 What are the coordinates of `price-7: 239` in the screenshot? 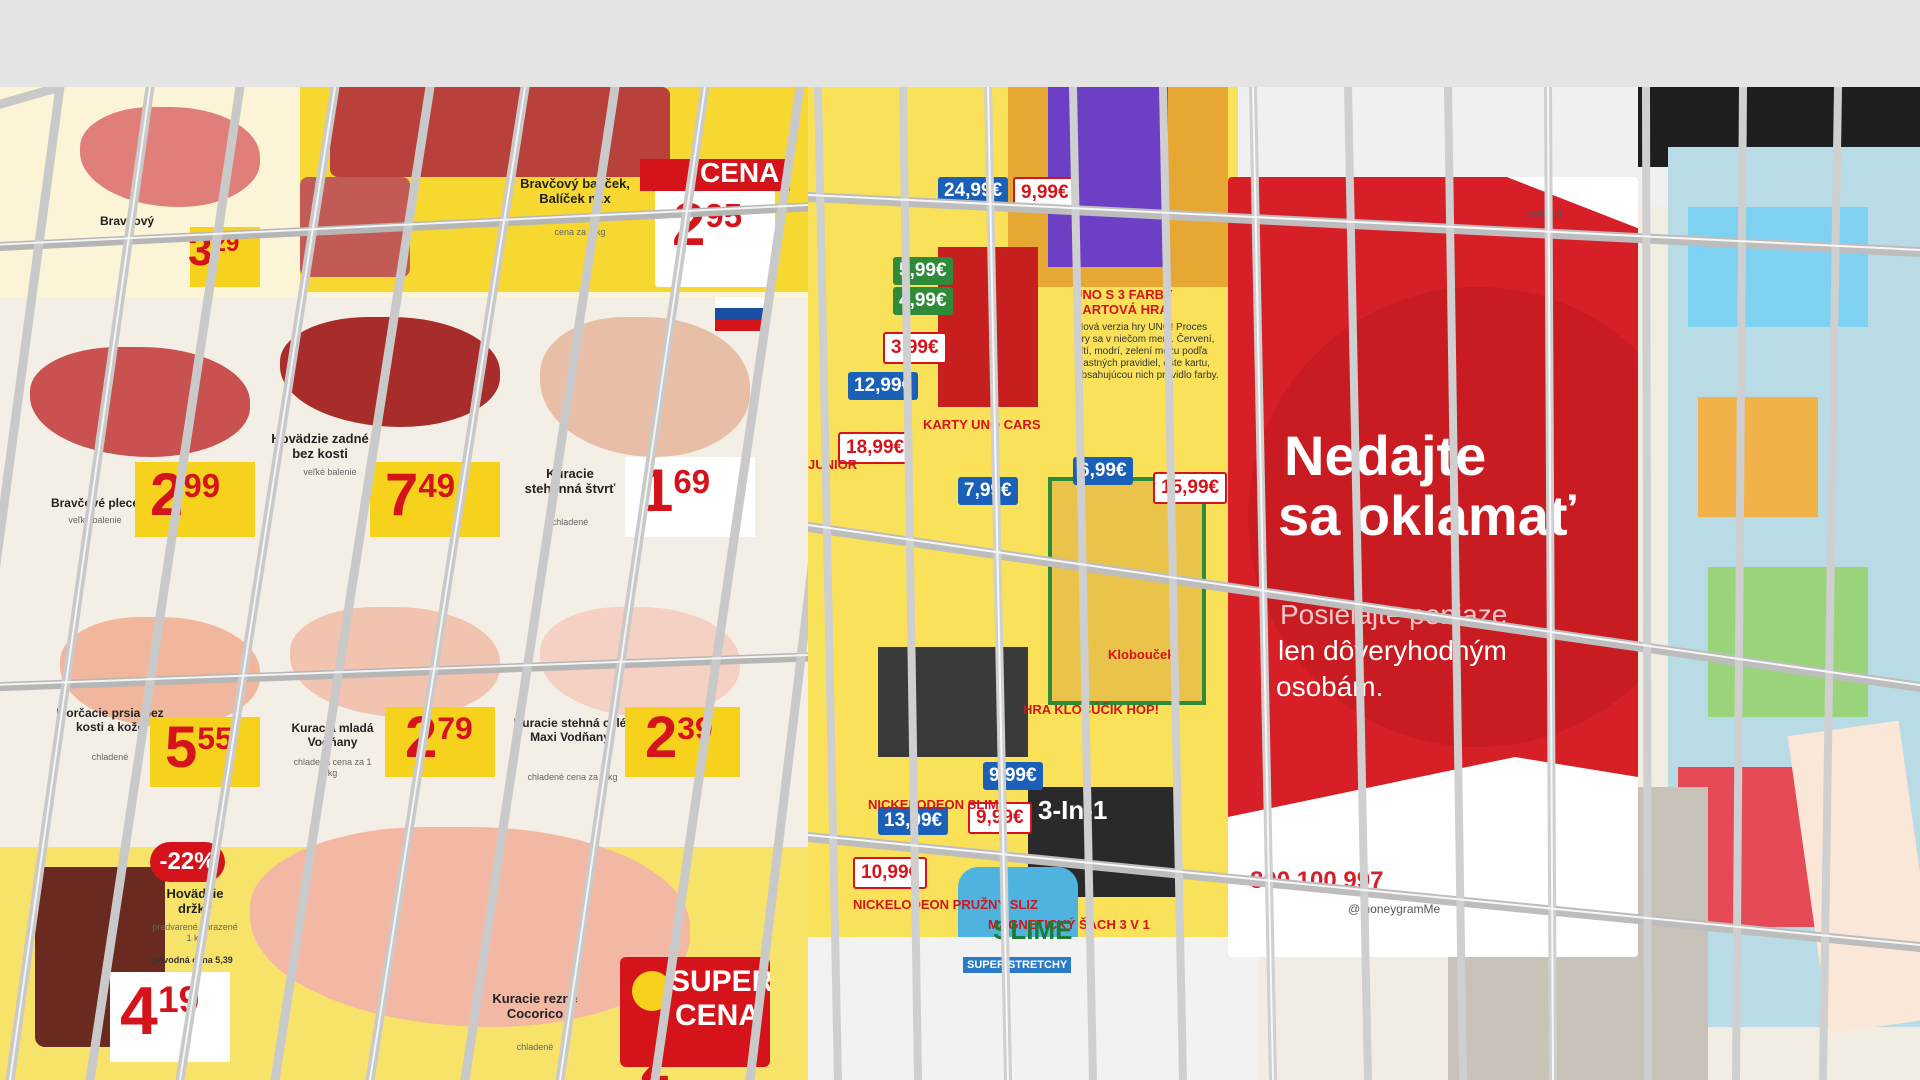 It's located at (679, 737).